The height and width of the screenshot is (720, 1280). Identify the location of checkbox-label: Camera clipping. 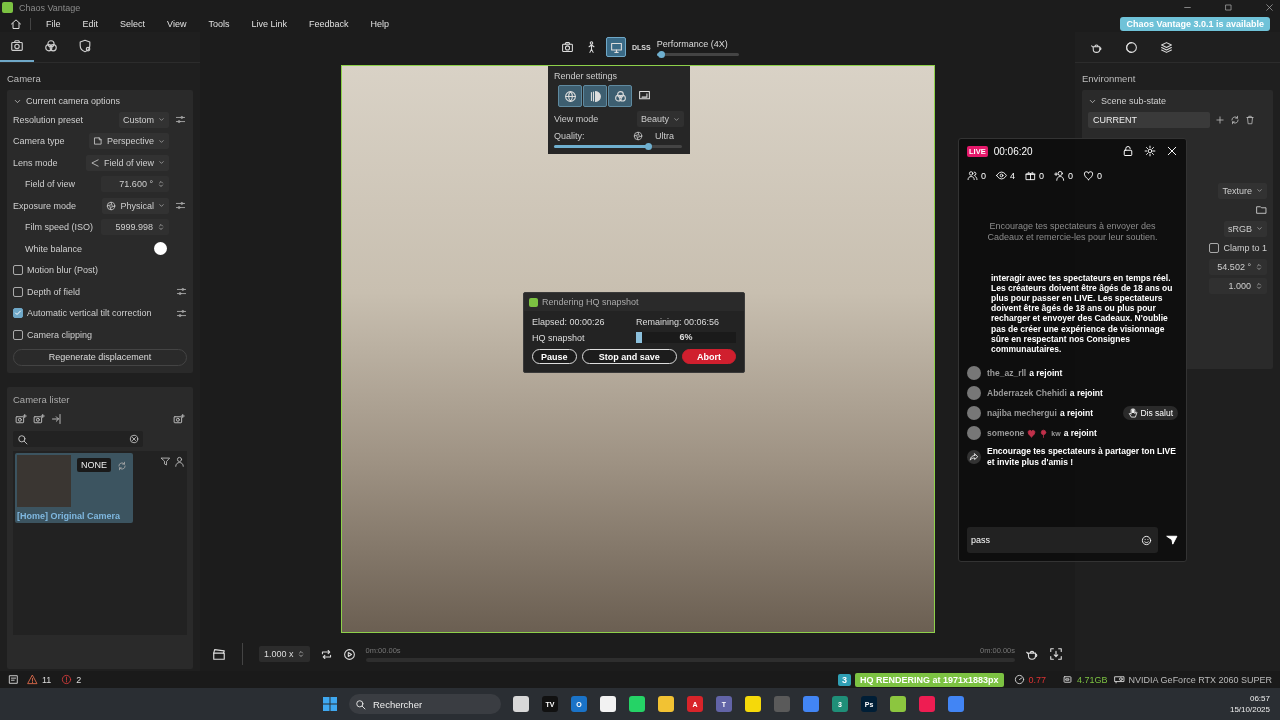
(60, 334).